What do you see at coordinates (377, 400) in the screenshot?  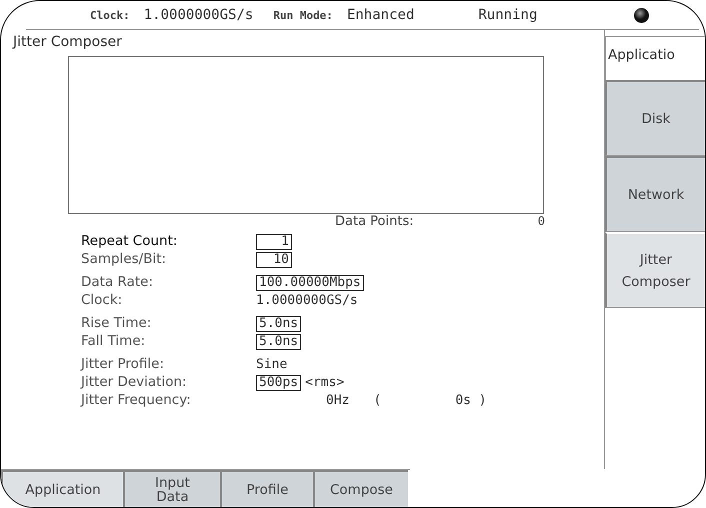 I see `paren-text: (` at bounding box center [377, 400].